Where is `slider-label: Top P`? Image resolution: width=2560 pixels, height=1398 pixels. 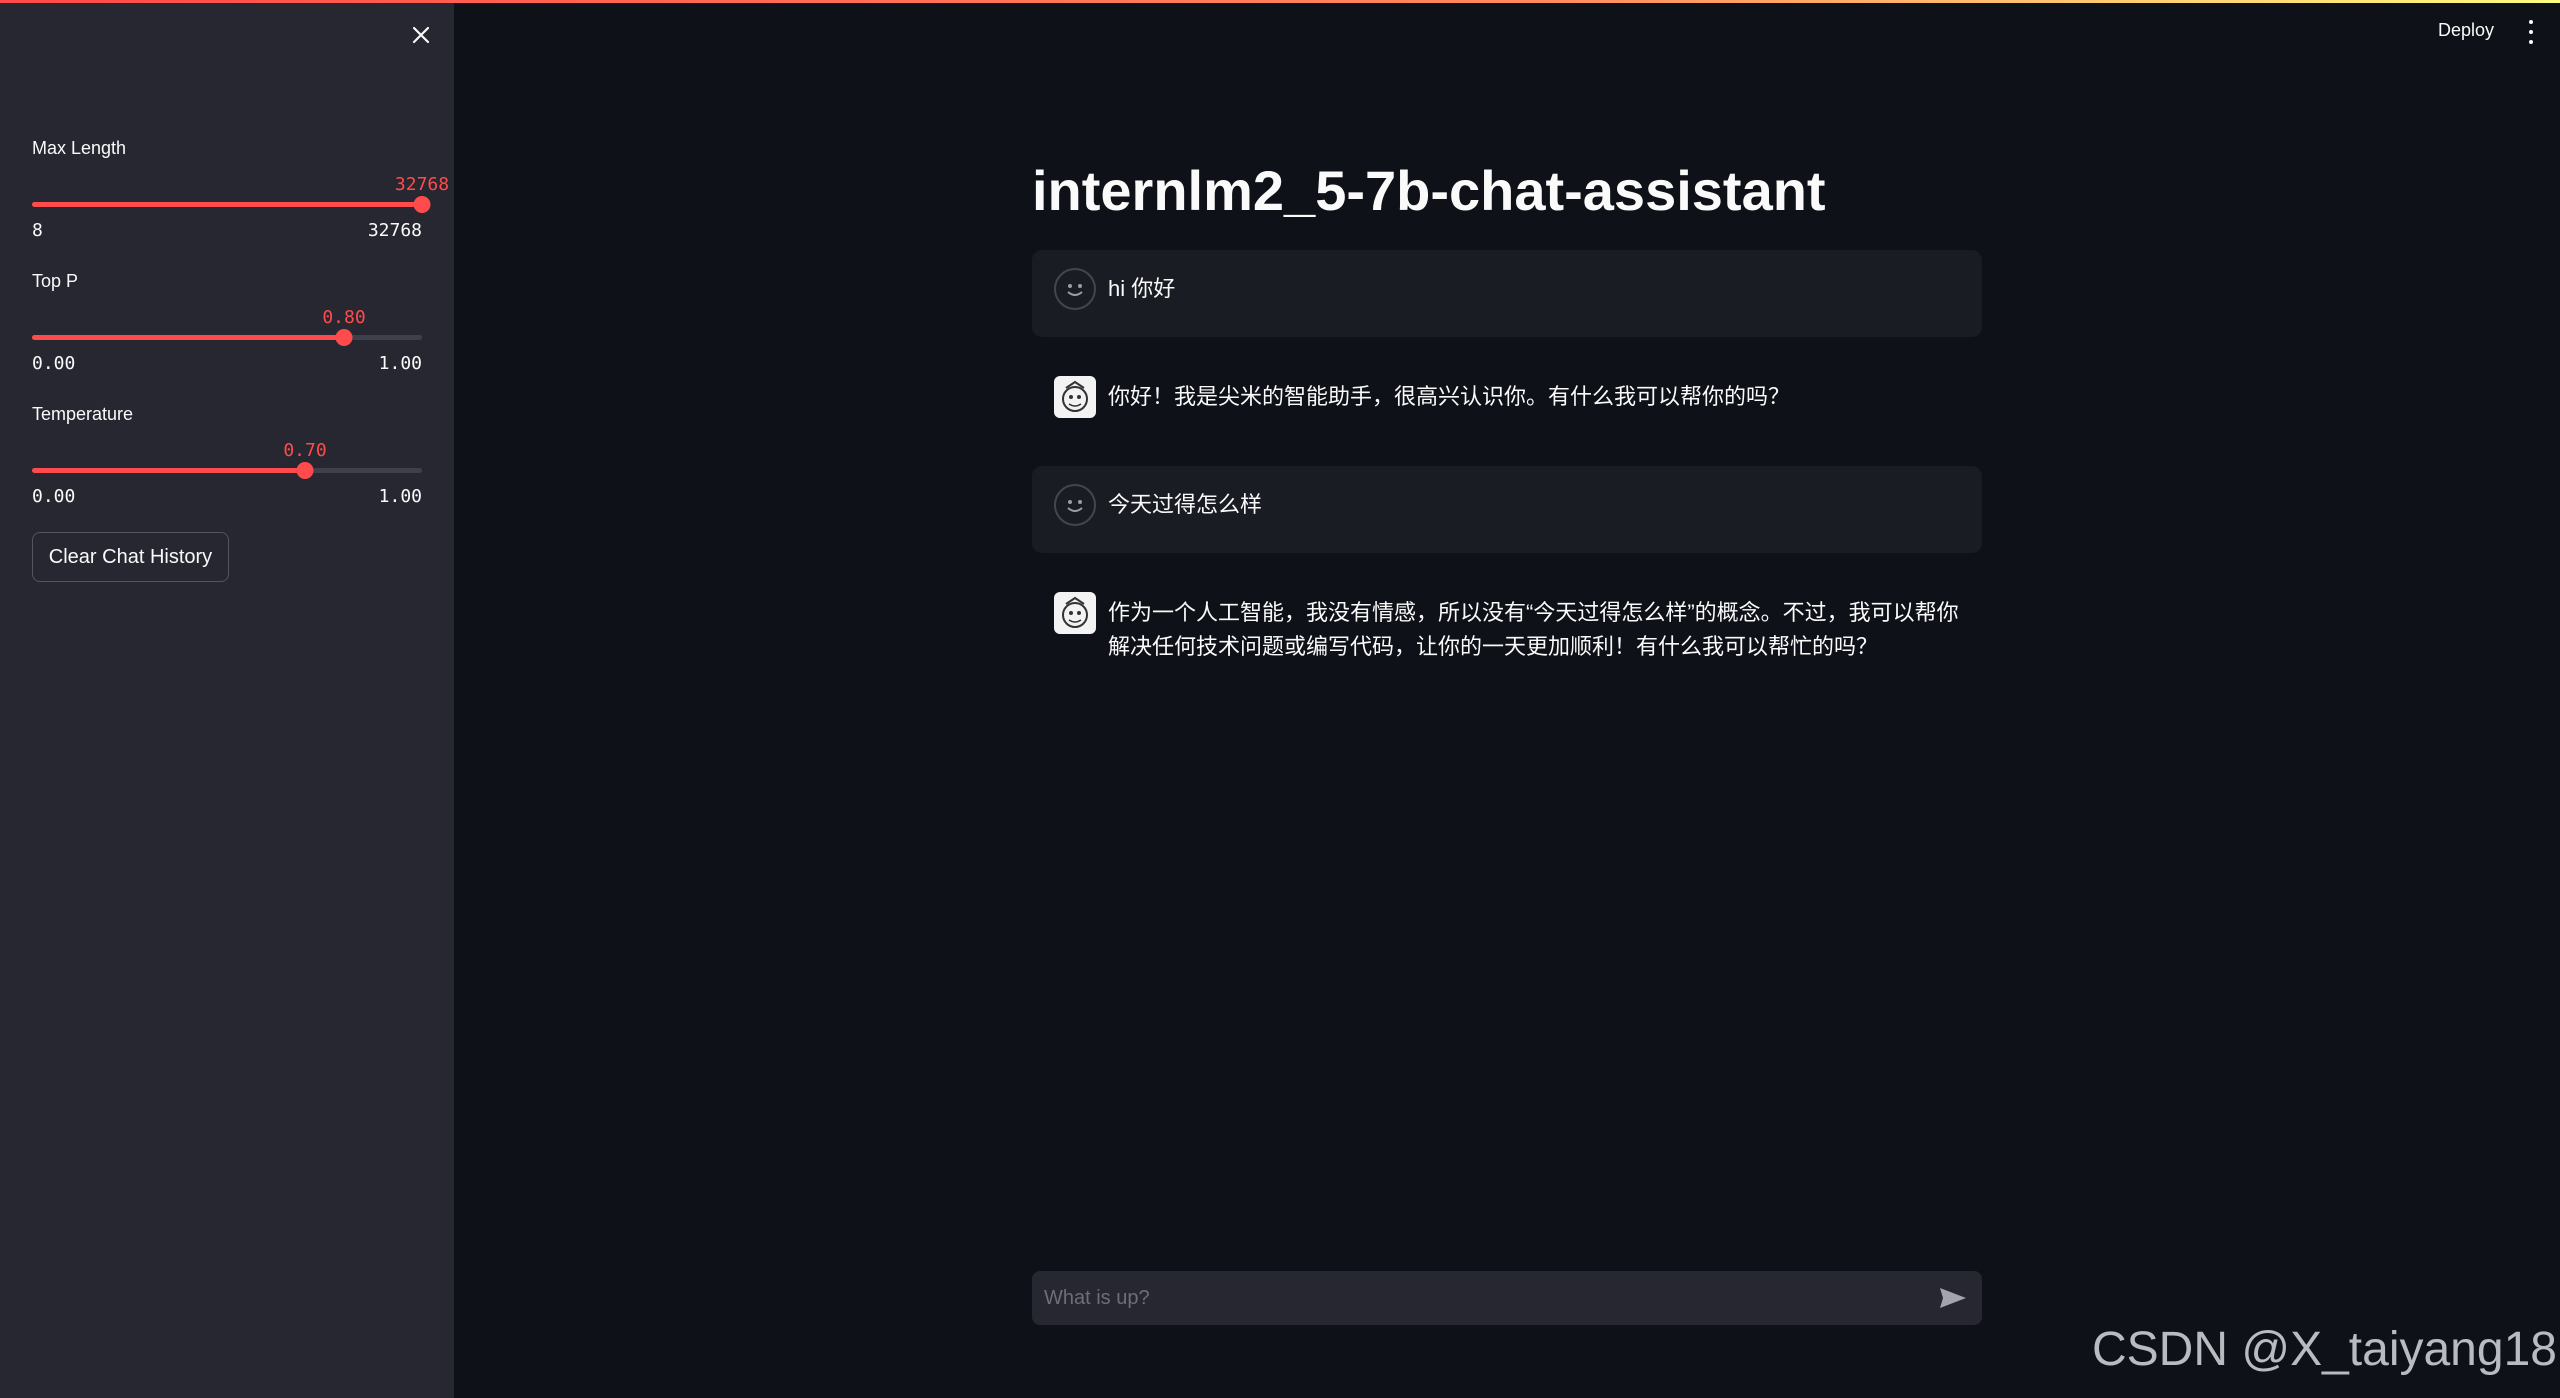
slider-label: Top P is located at coordinates (55, 281).